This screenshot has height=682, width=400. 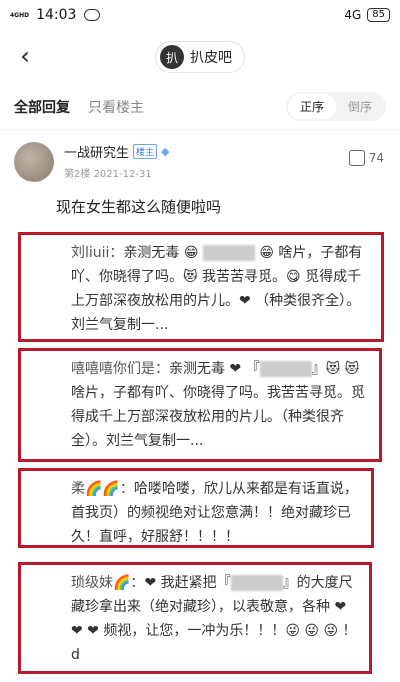 I want to click on quote-author: 柔🌈🌈：, so click(x=102, y=489).